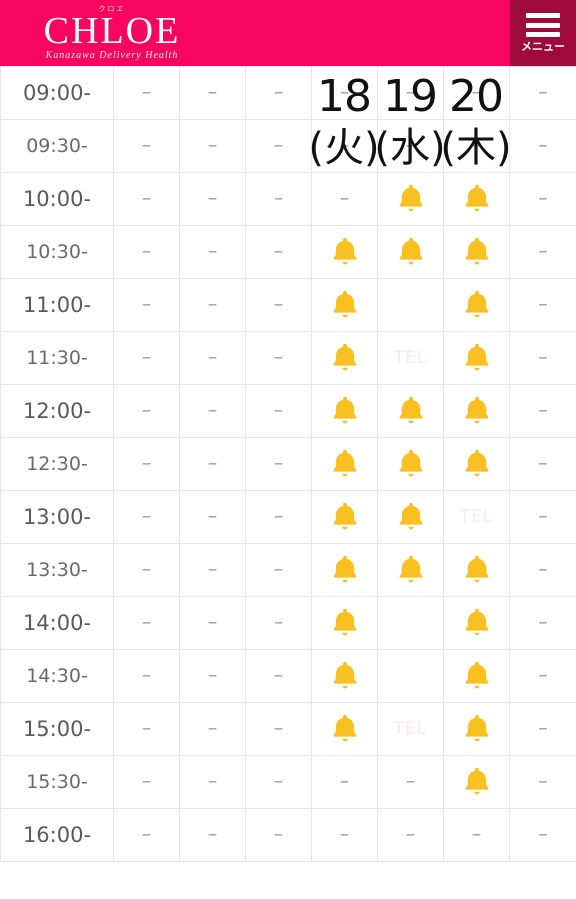  What do you see at coordinates (57, 252) in the screenshot?
I see `time-slot-label: 10:30-` at bounding box center [57, 252].